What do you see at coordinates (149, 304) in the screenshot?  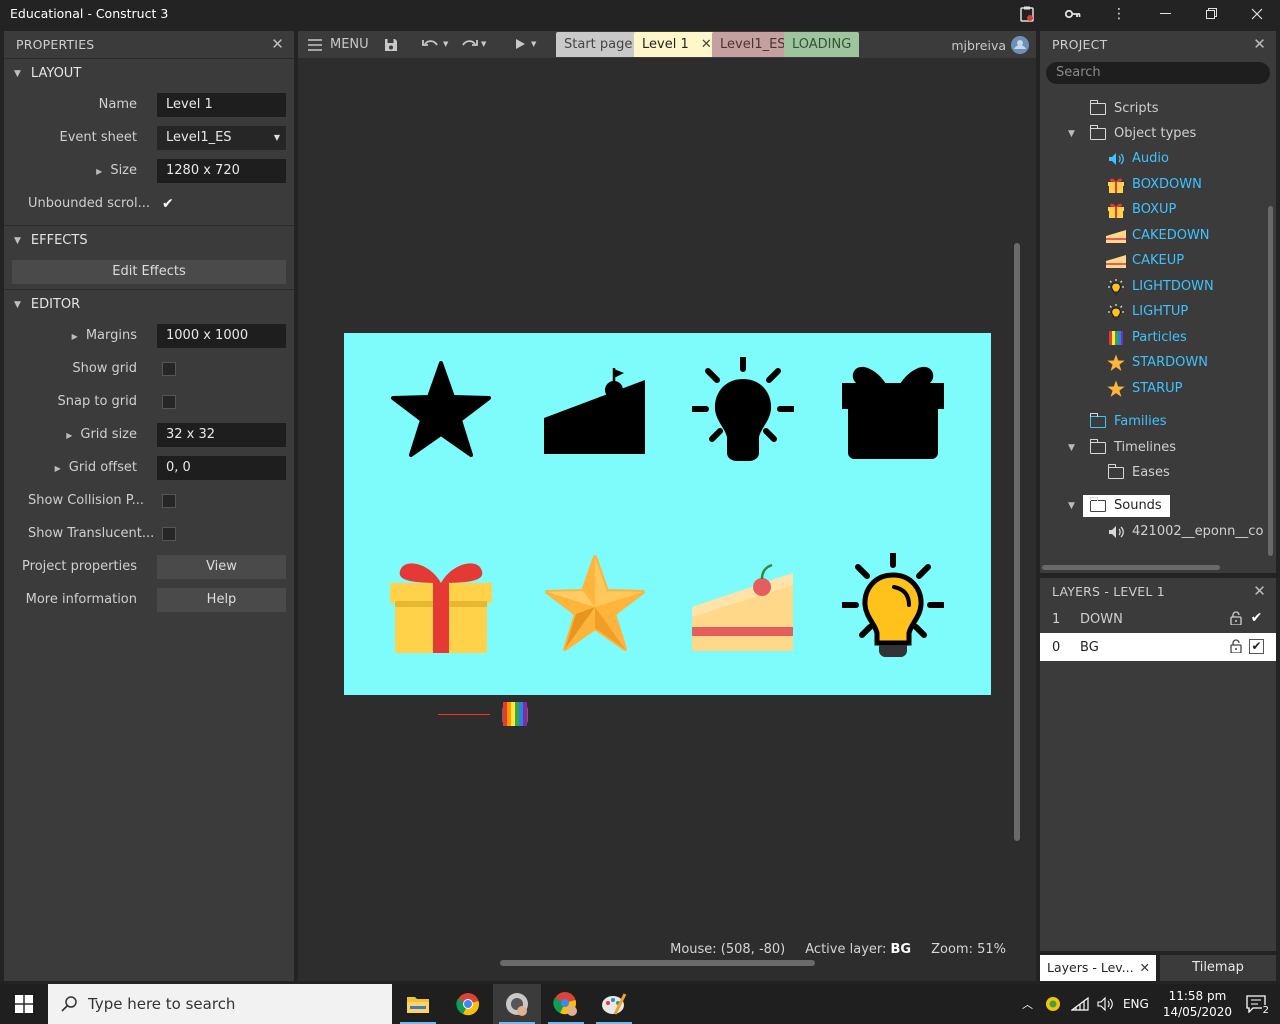 I see `editor-section: ▼ EDITOR` at bounding box center [149, 304].